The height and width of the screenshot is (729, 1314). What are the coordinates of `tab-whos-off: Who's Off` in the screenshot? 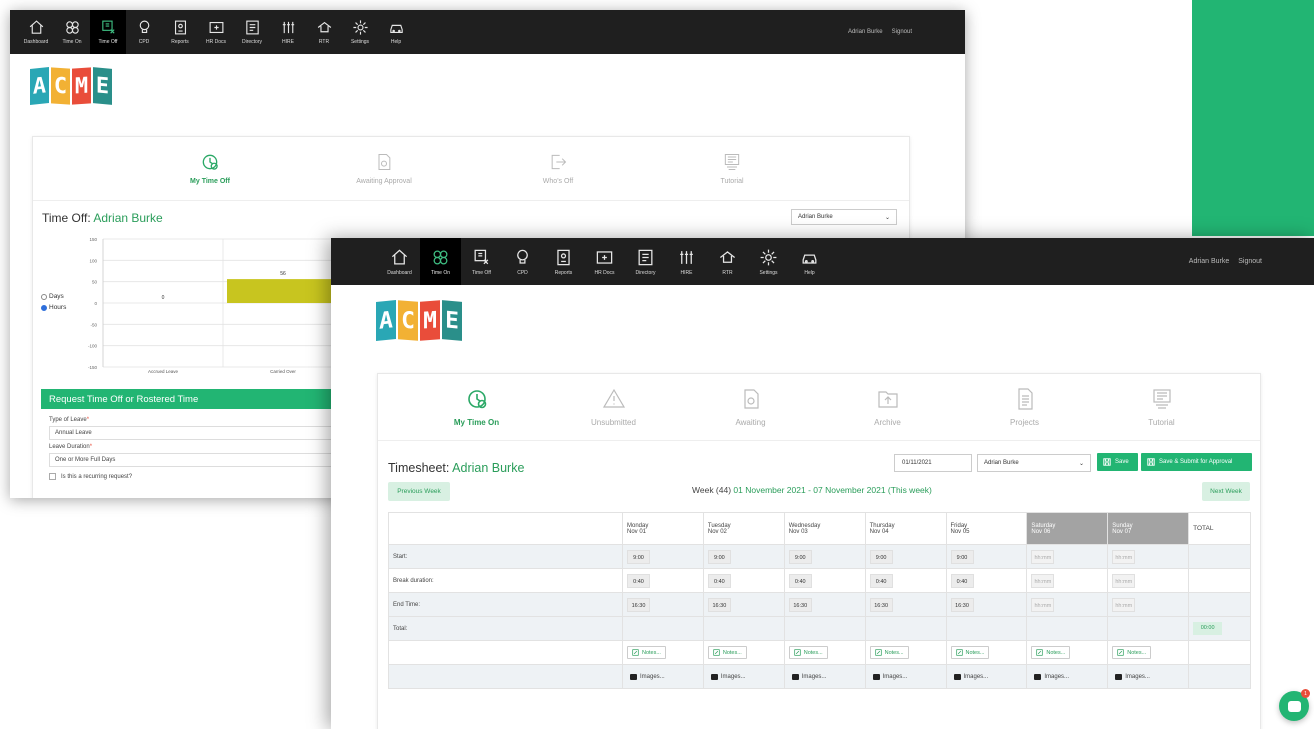 It's located at (558, 168).